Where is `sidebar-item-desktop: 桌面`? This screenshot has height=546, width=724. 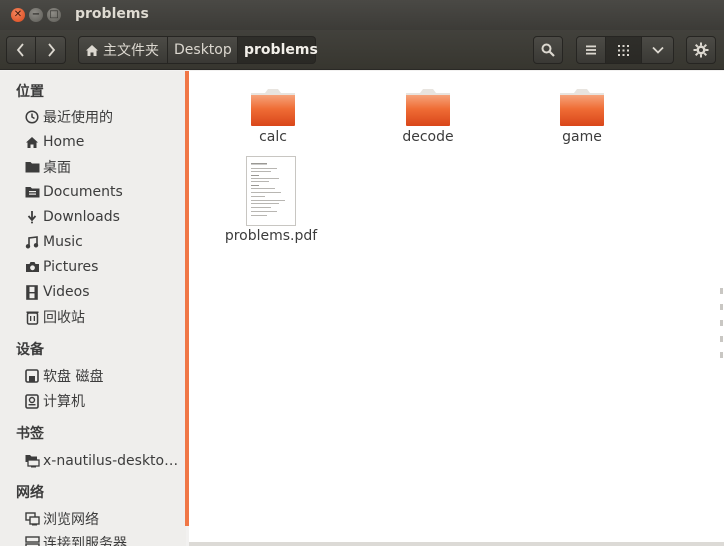
sidebar-item-desktop: 桌面 is located at coordinates (104, 167).